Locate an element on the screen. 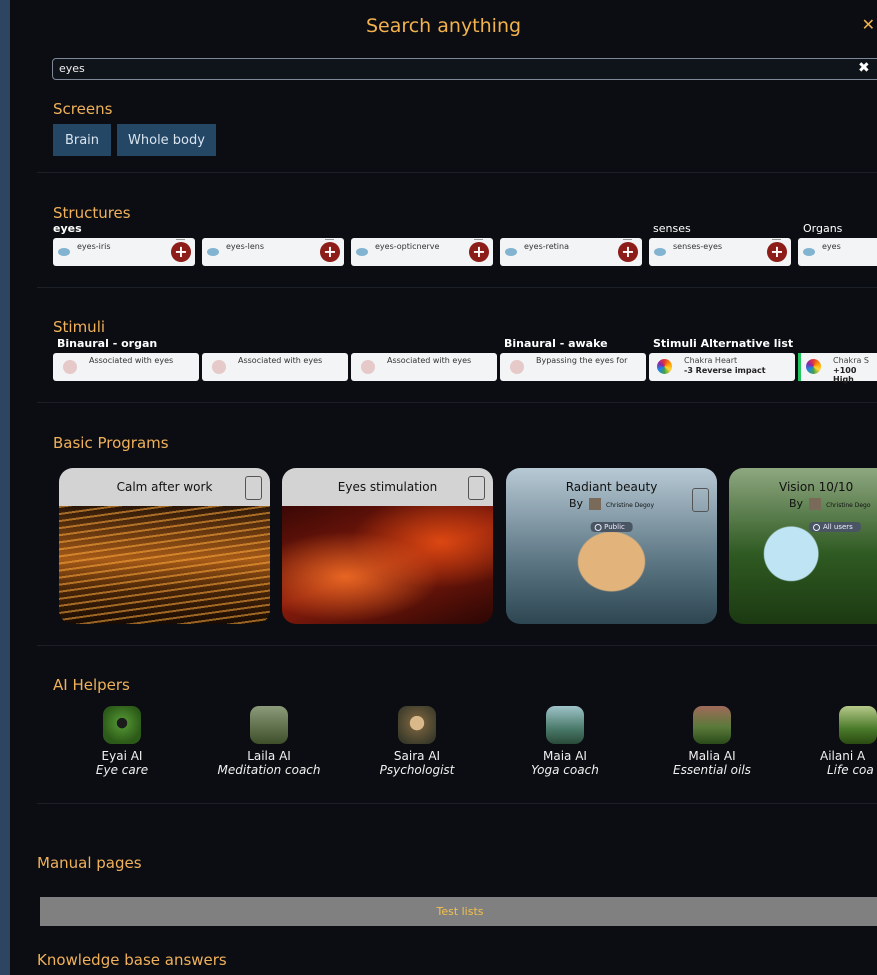  search-input: eyes is located at coordinates (464, 69).